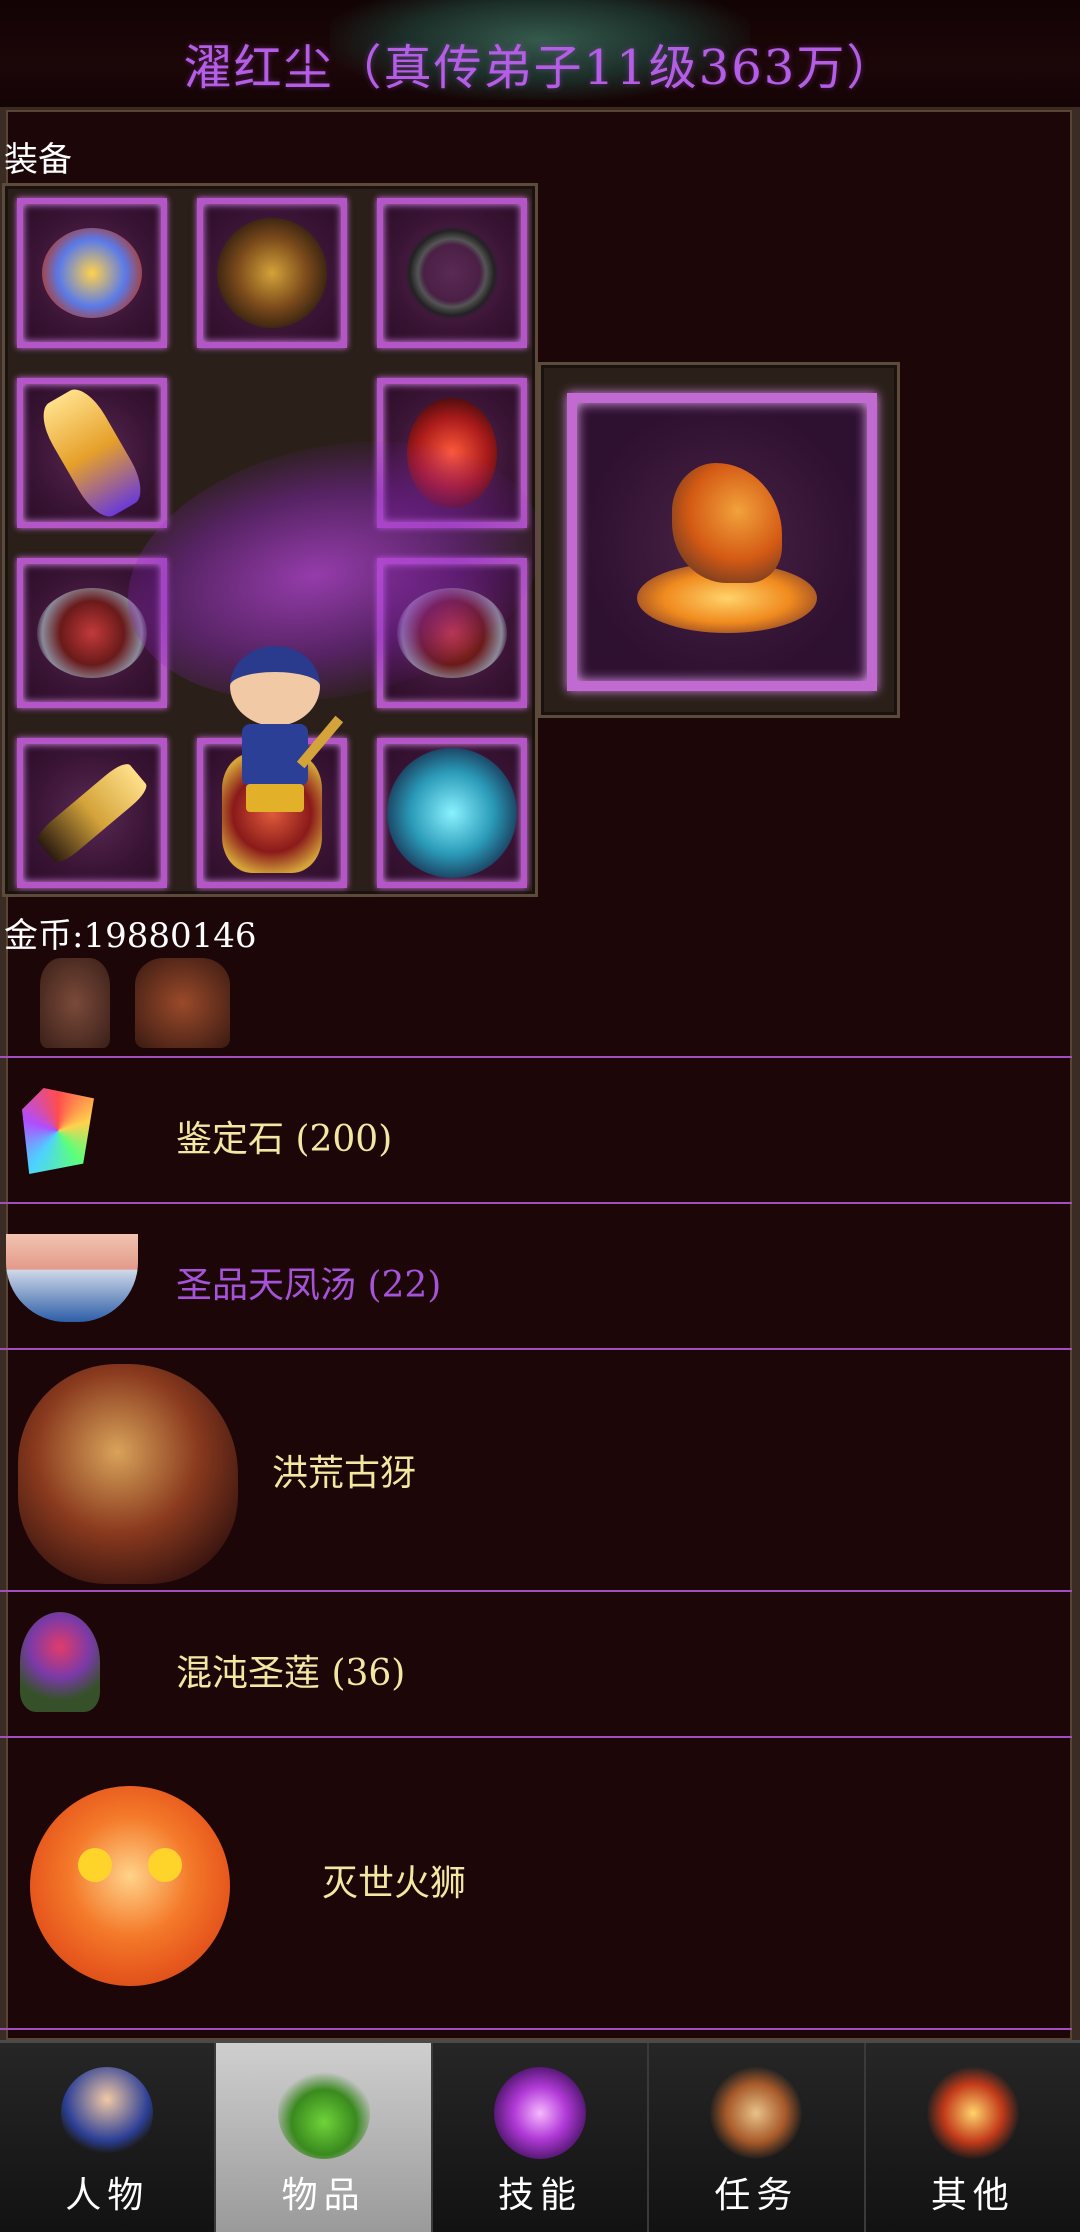  I want to click on quest-icon, so click(756, 2113).